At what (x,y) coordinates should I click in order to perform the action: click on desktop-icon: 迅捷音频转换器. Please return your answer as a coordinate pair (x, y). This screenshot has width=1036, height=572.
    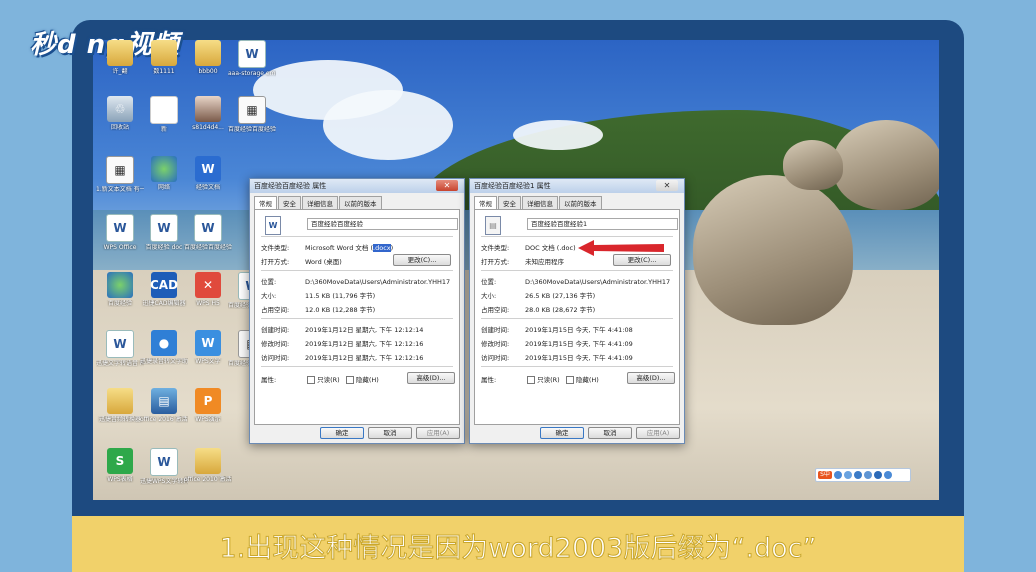
    Looking at the image, I should click on (120, 405).